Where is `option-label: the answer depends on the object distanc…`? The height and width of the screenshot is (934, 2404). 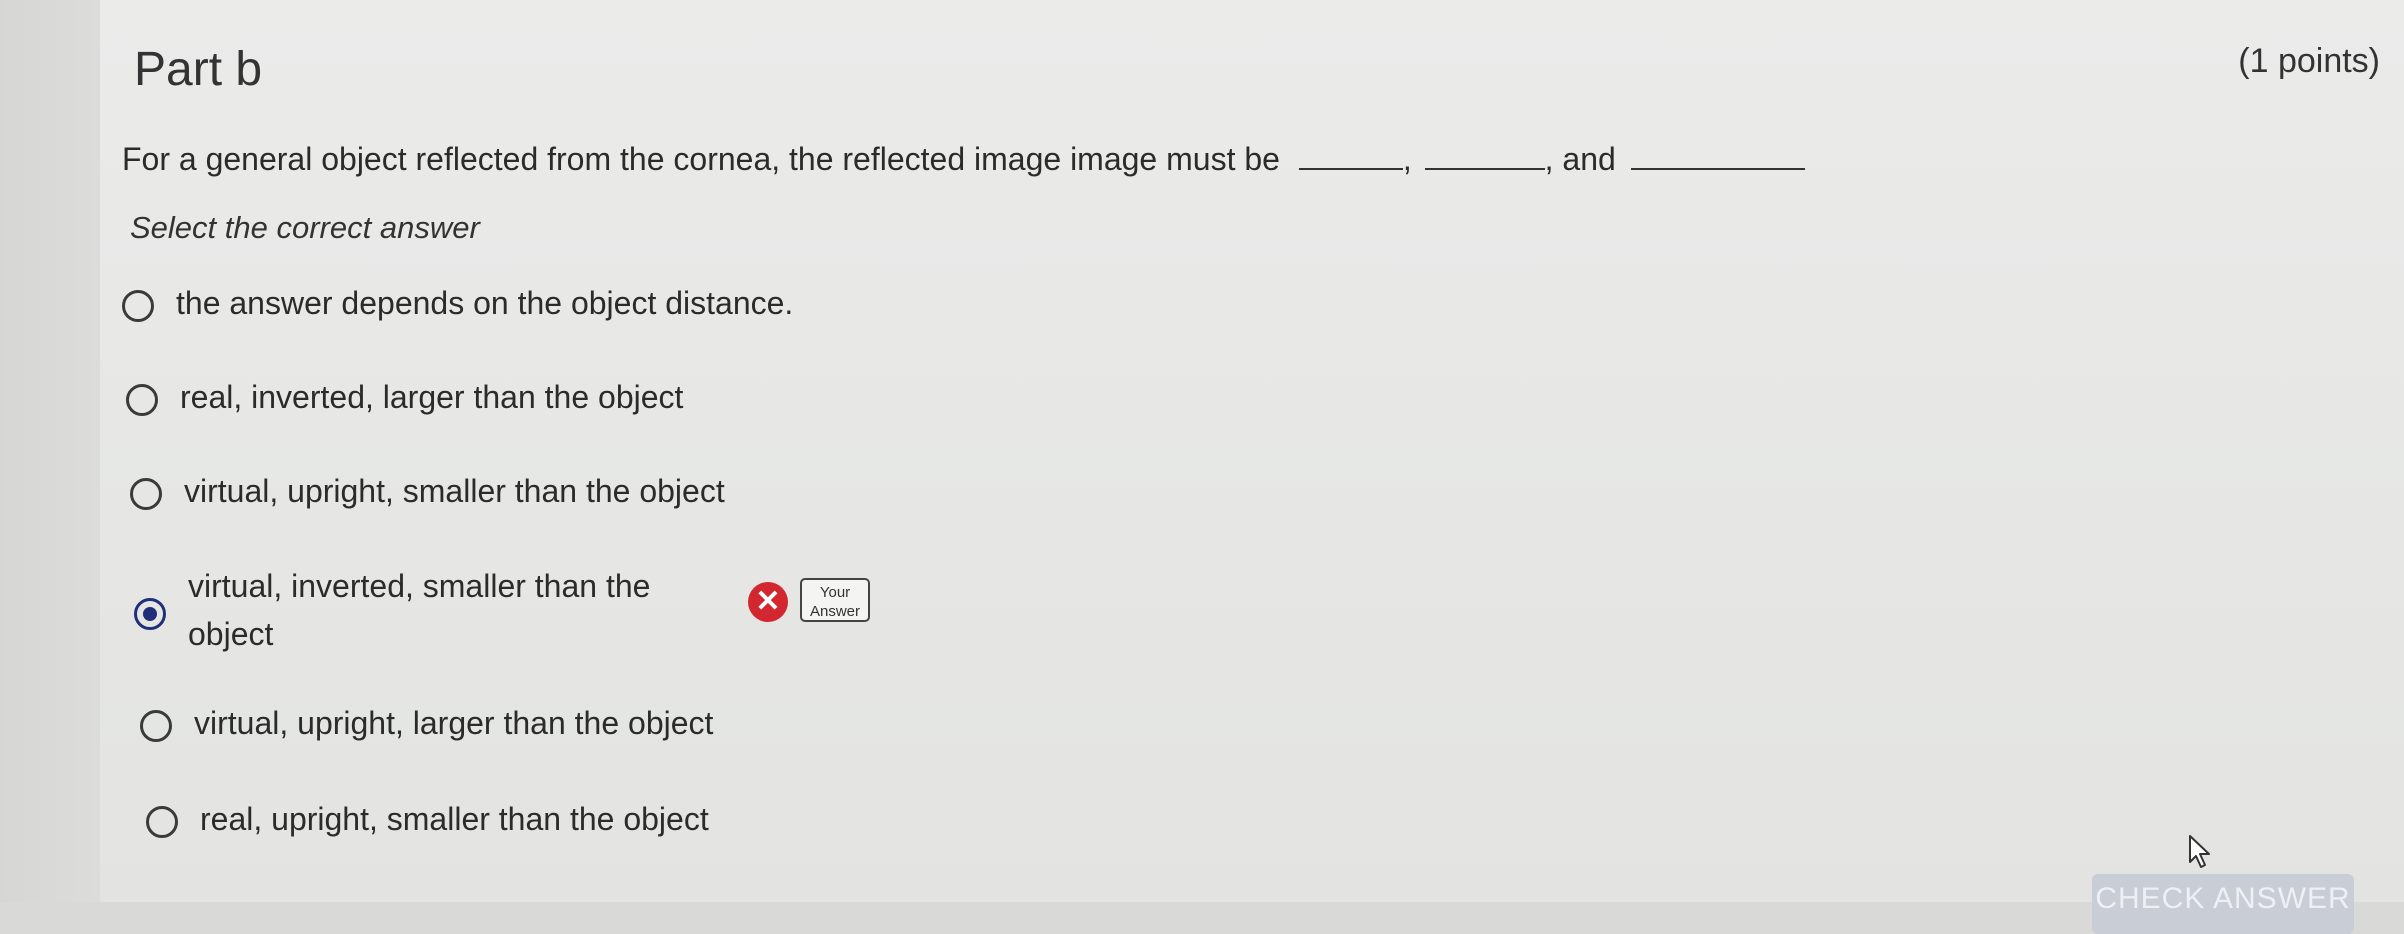
option-label: the answer depends on the object distanc… is located at coordinates (485, 303).